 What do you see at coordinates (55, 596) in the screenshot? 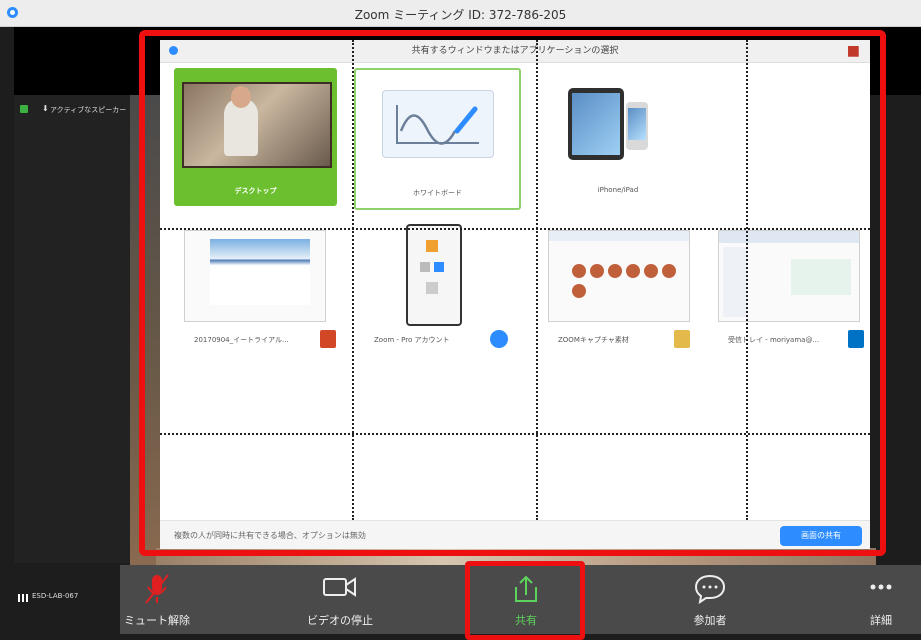
I see `device-name: ESD-LAB-067` at bounding box center [55, 596].